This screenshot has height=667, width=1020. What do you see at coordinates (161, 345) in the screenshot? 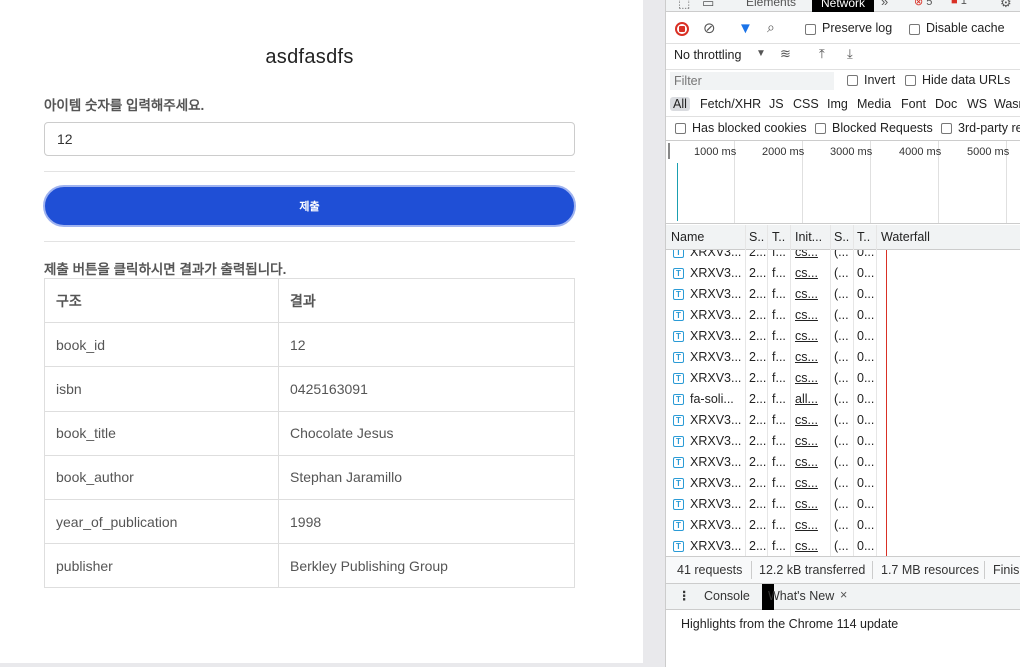
I see `table-cell-key: book_id` at bounding box center [161, 345].